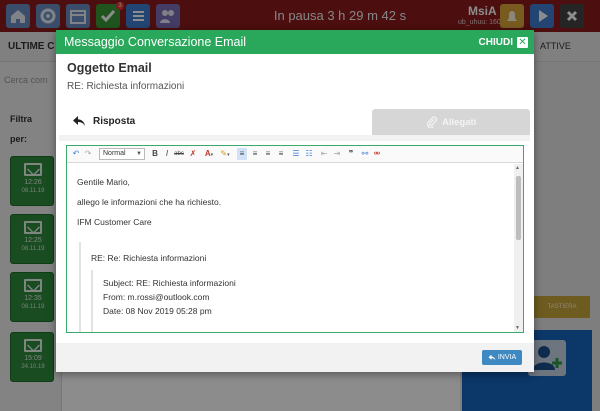 This screenshot has height=411, width=600. I want to click on body-line: allego le informazioni che ha richiesto., so click(149, 202).